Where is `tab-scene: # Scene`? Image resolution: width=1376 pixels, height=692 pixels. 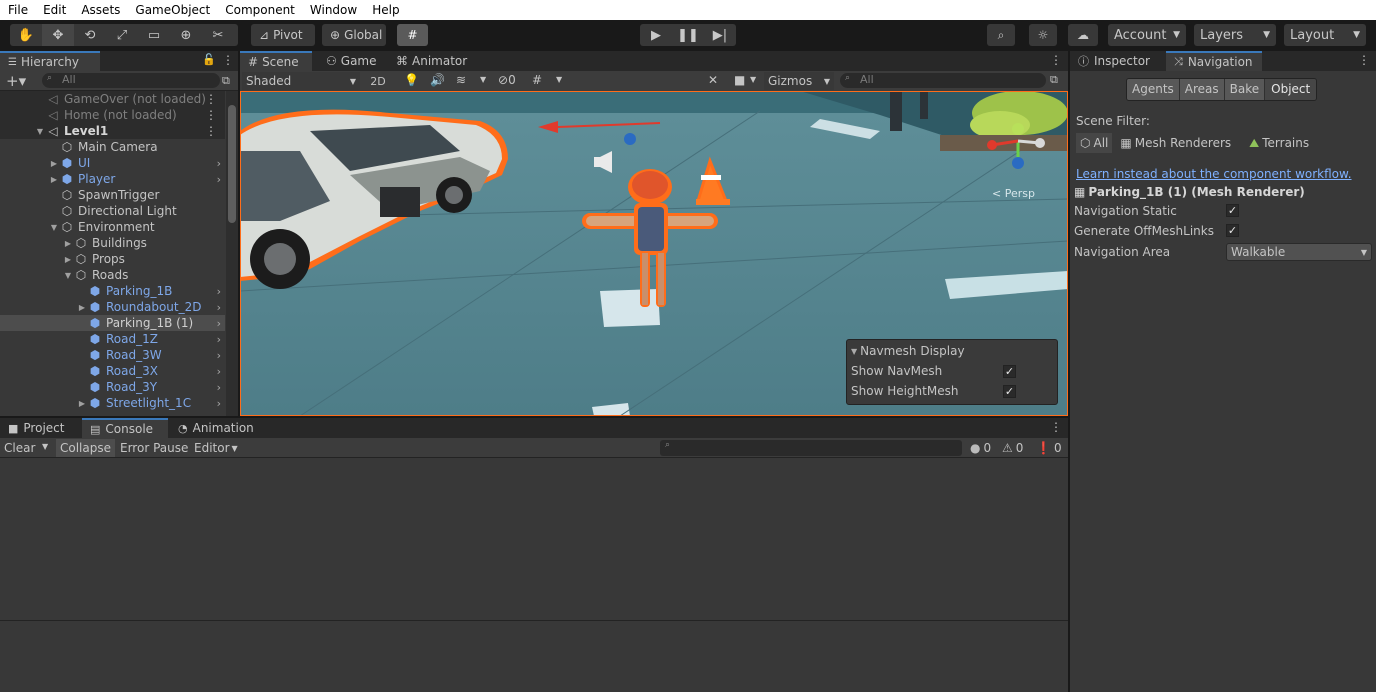 tab-scene: # Scene is located at coordinates (276, 61).